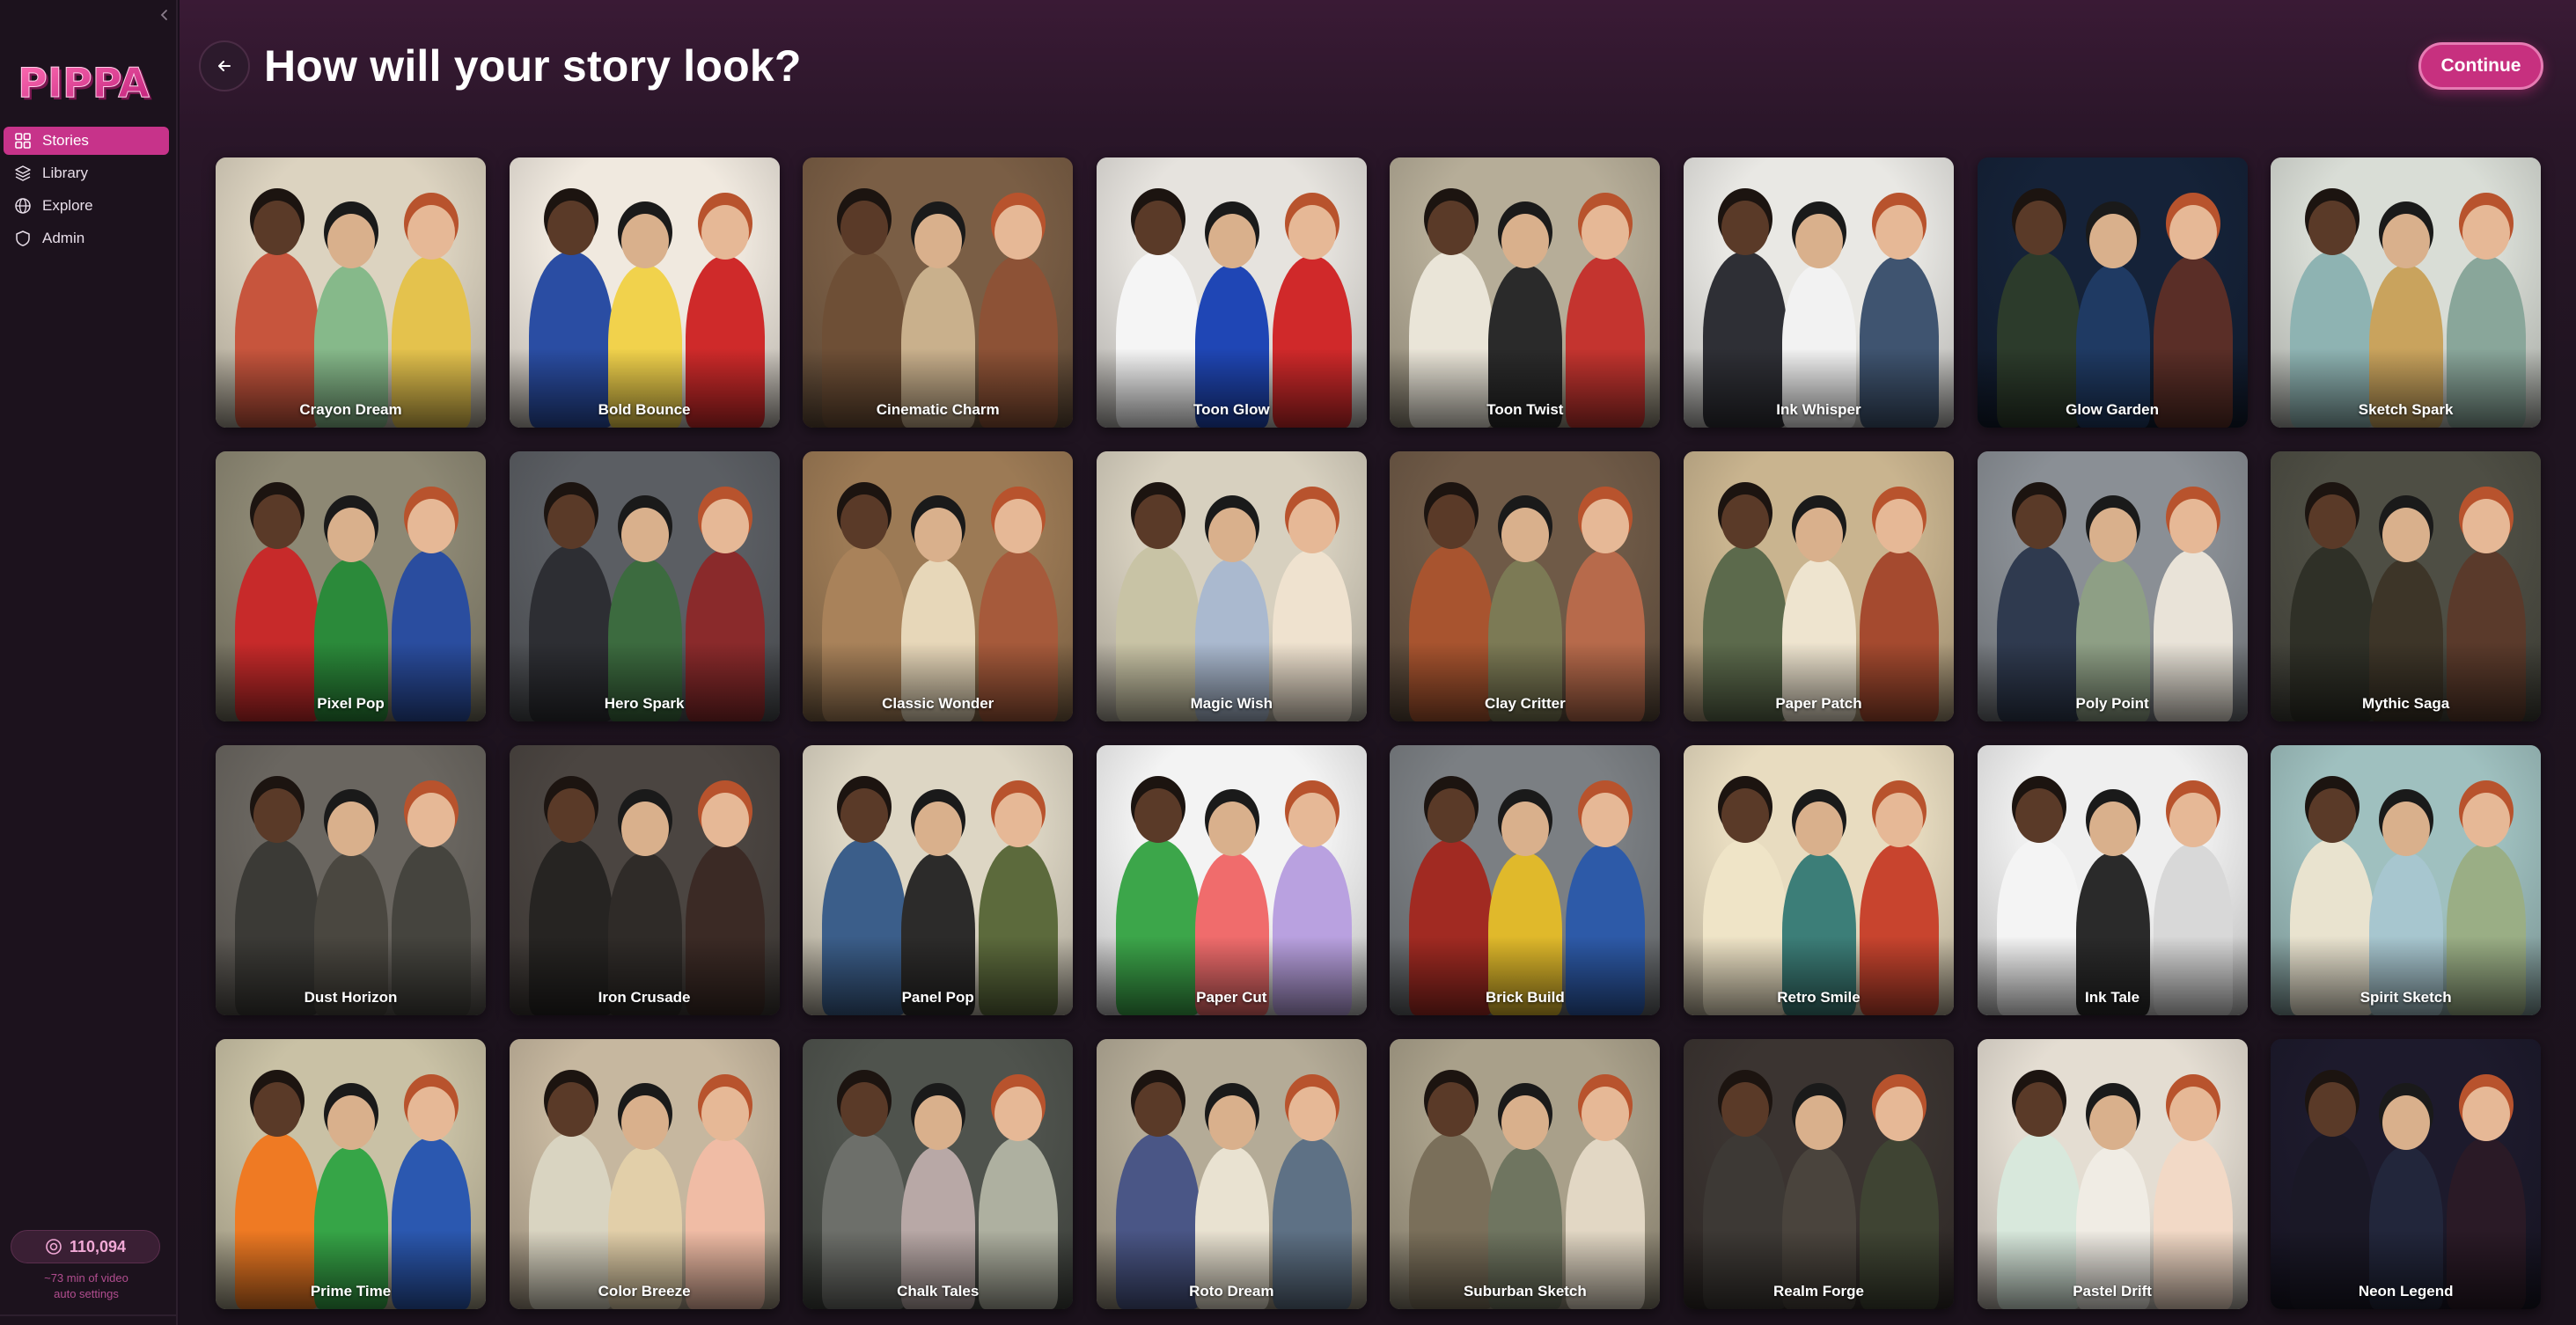 The width and height of the screenshot is (2576, 1325). What do you see at coordinates (644, 880) in the screenshot?
I see `style-card: Iron Crusade` at bounding box center [644, 880].